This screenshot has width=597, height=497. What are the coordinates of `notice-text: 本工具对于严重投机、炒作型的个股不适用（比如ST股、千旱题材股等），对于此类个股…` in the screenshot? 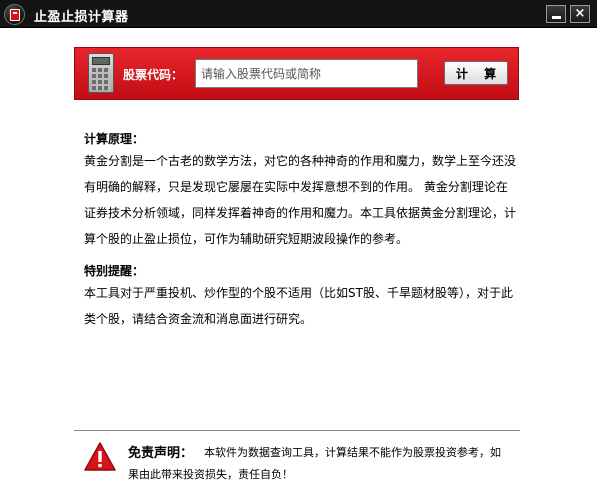 It's located at (298, 306).